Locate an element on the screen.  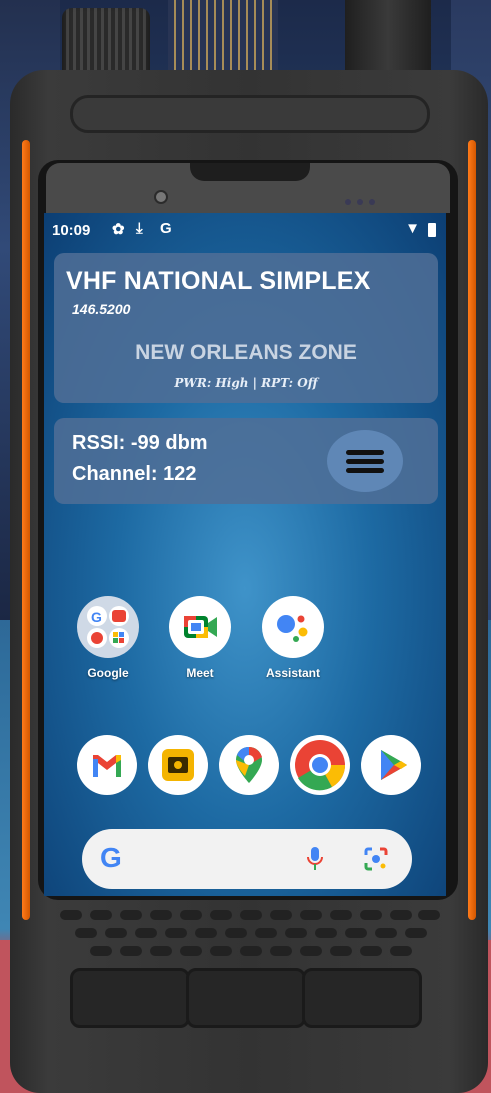
channel-frequency: 146.5200 is located at coordinates (101, 309).